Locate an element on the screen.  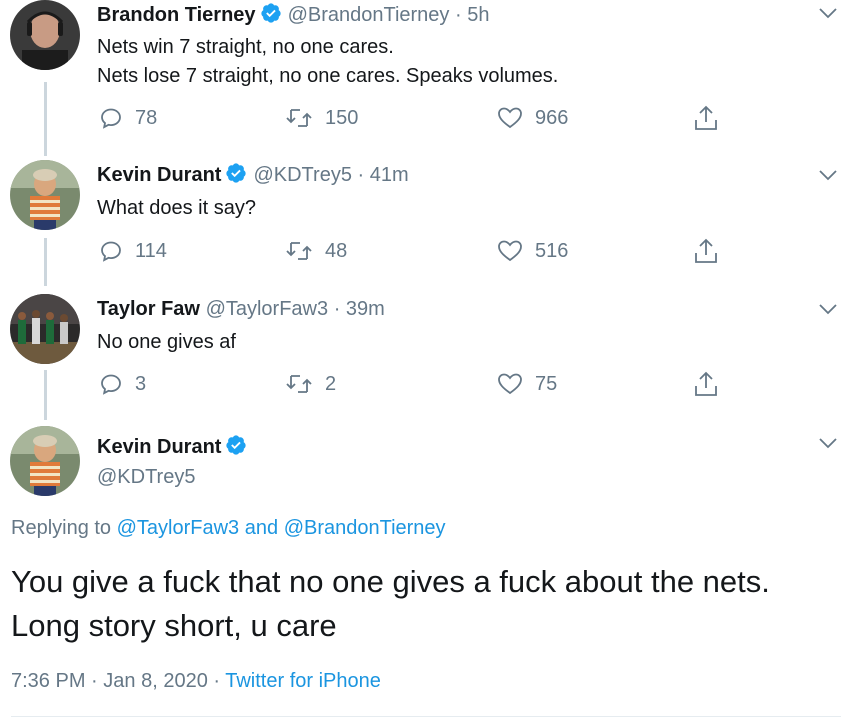
author-name: Kevin Durant is located at coordinates (159, 447).